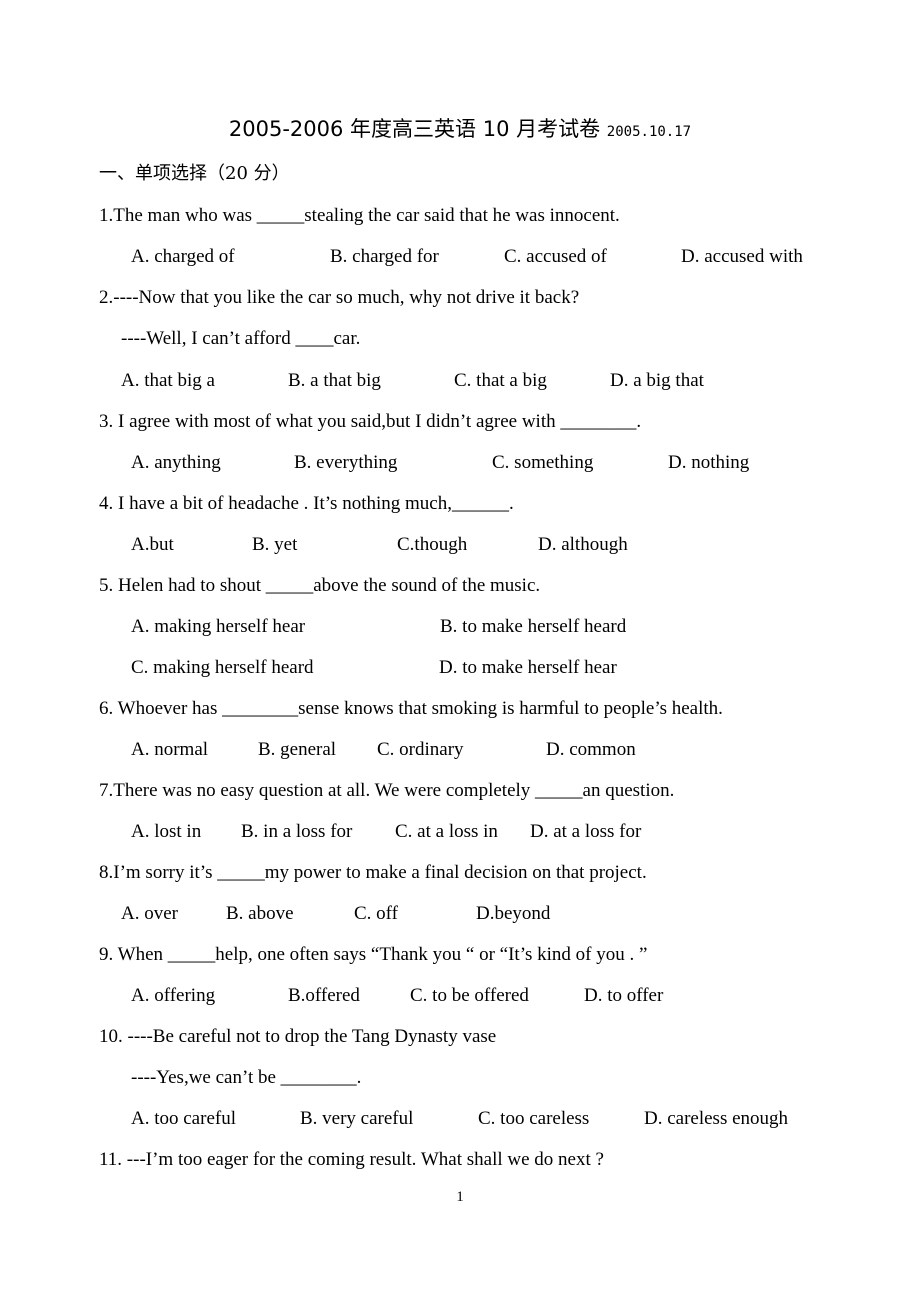 The width and height of the screenshot is (920, 1293). I want to click on question-6-option-c: C. ordinary, so click(420, 749).